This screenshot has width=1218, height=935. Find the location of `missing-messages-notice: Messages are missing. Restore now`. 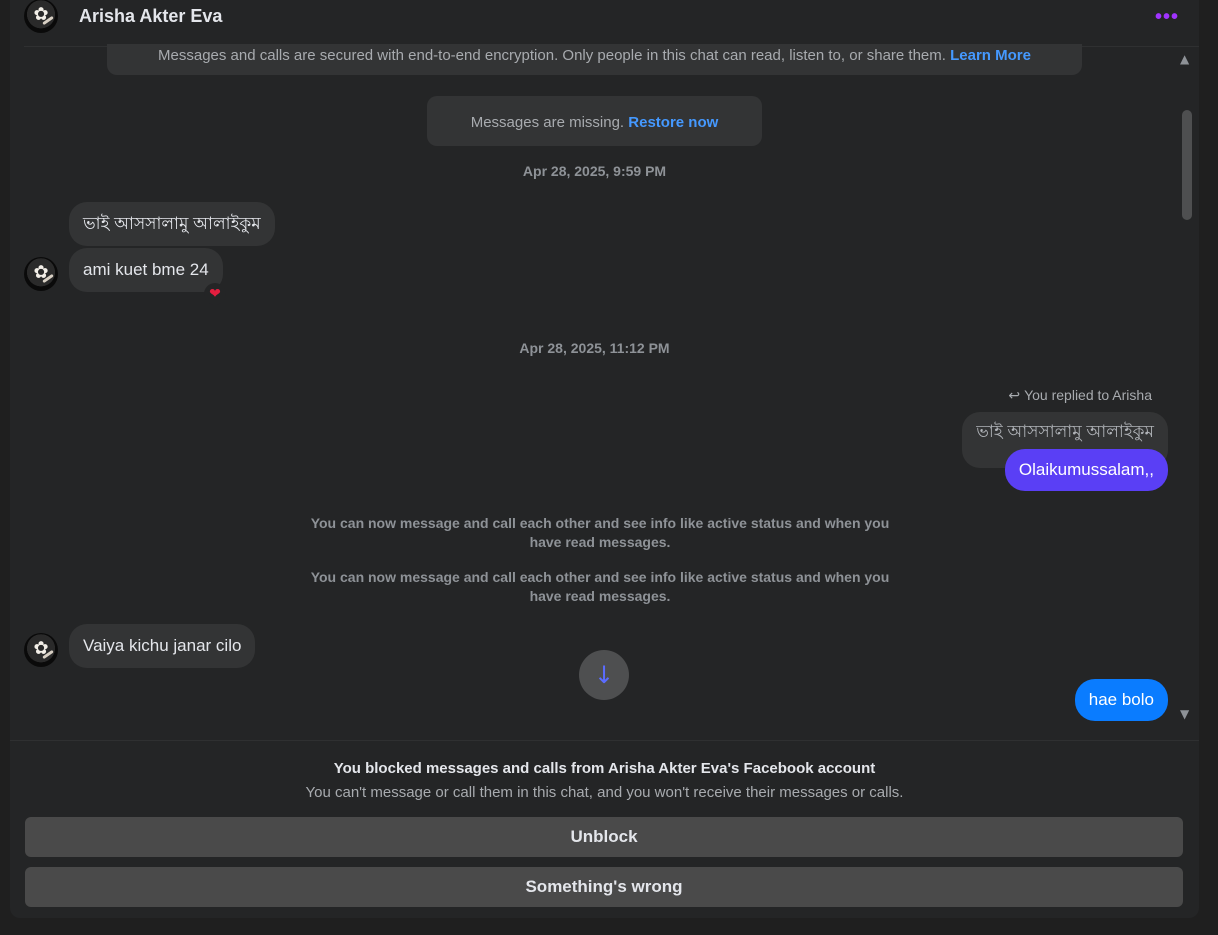

missing-messages-notice: Messages are missing. Restore now is located at coordinates (594, 121).